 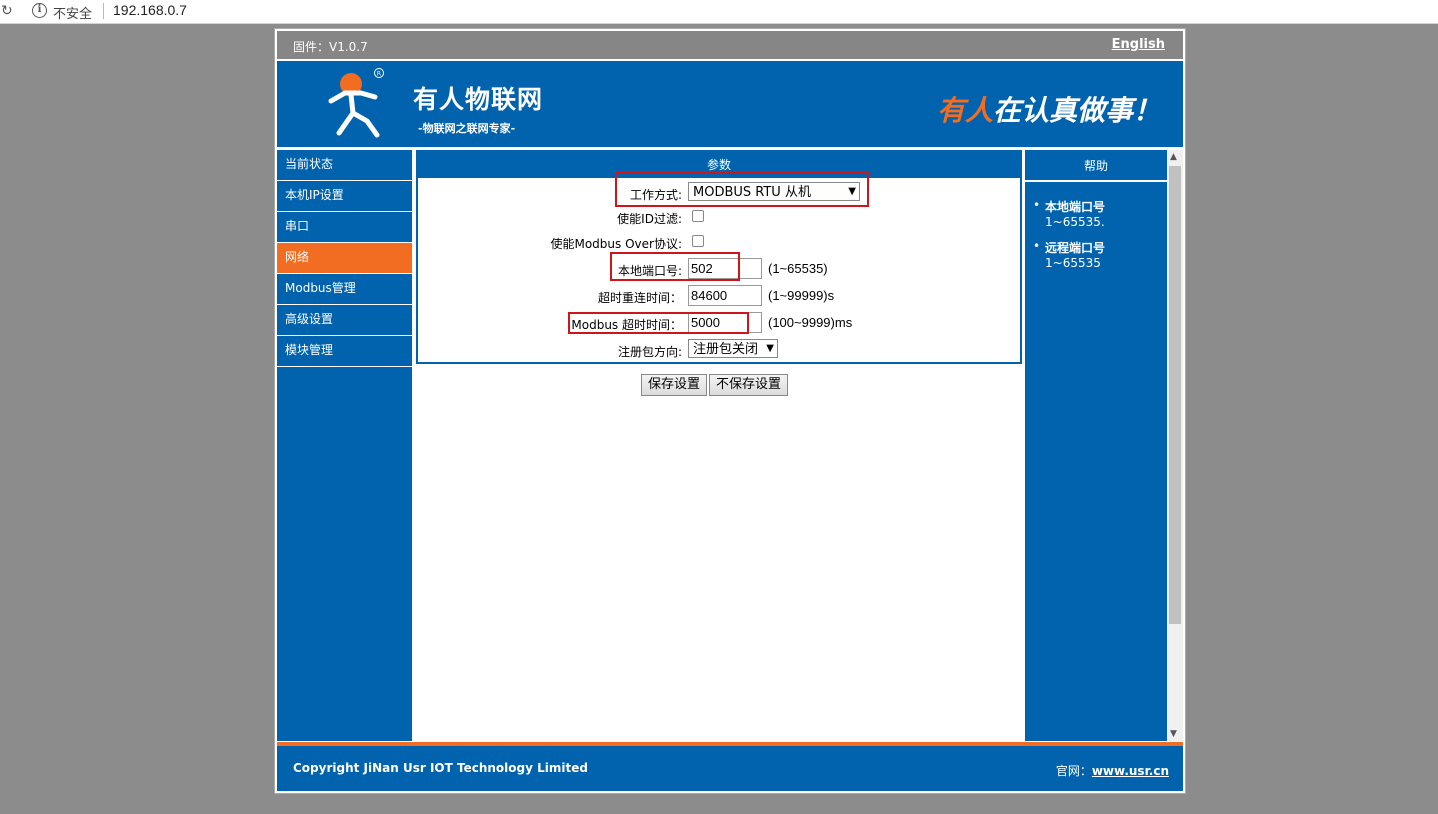 I want to click on sidebar-item-serial: 串口, so click(x=344, y=227).